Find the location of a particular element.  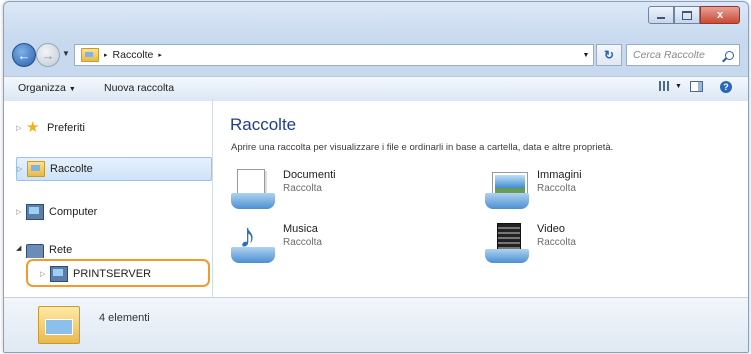

sidebar-item-preferiti: ▷ ★ Preferiti is located at coordinates (50, 128).